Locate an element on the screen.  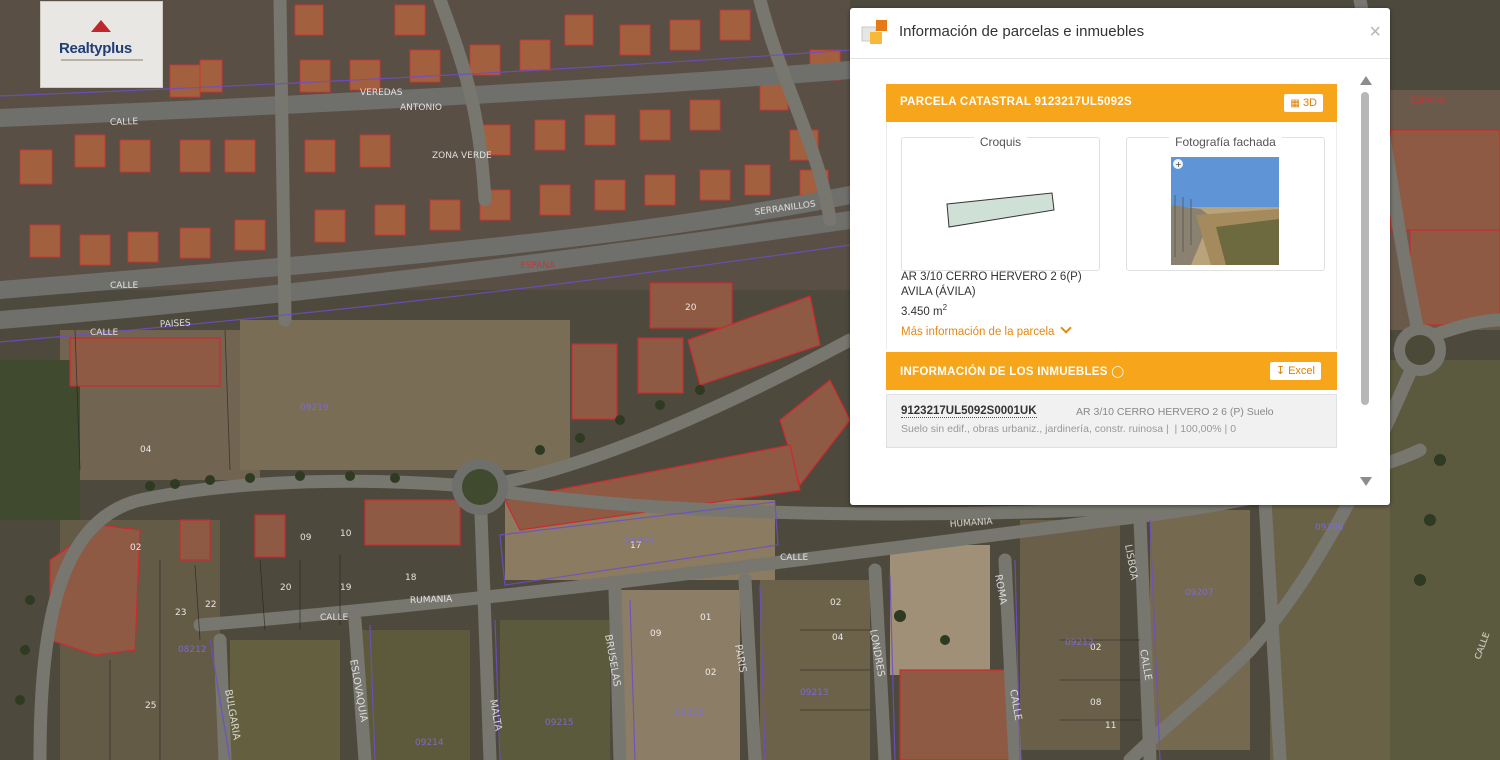
scroll-up-arrow-icon is located at coordinates (1366, 80).